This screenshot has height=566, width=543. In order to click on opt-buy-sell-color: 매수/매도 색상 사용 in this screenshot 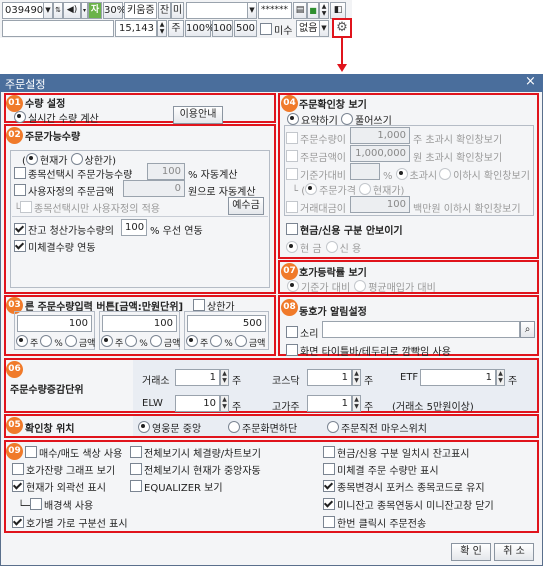, I will do `click(73, 452)`.